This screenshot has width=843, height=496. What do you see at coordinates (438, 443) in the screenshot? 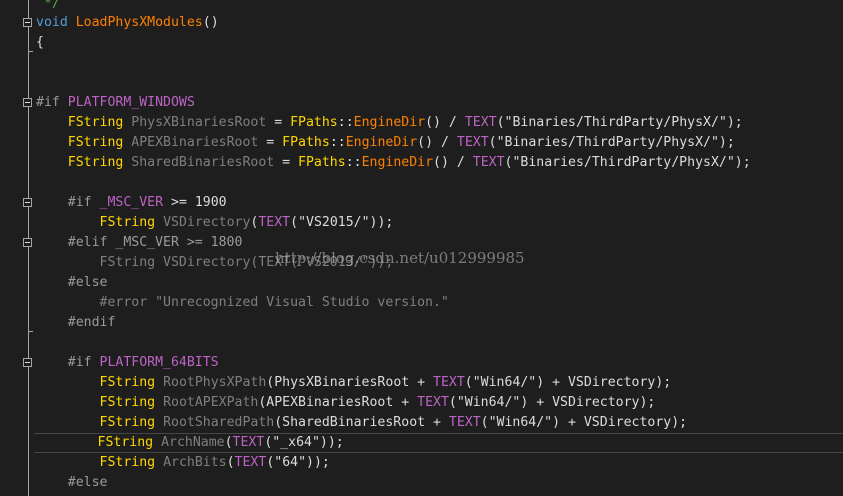
I see `code-line-22: FString ArchName(TEXT("_x64"));` at bounding box center [438, 443].